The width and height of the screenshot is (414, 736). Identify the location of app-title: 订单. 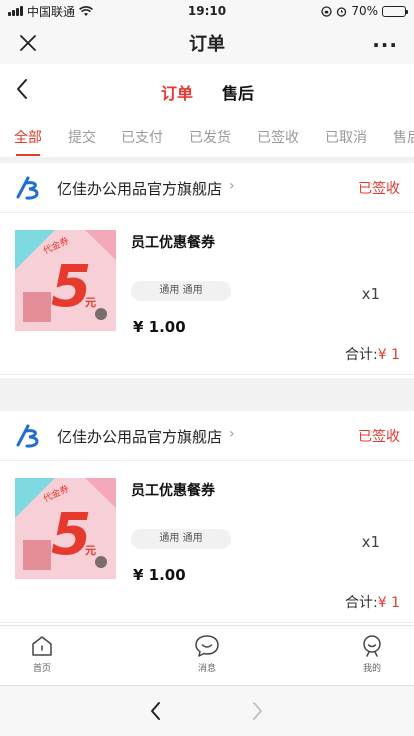
(207, 44).